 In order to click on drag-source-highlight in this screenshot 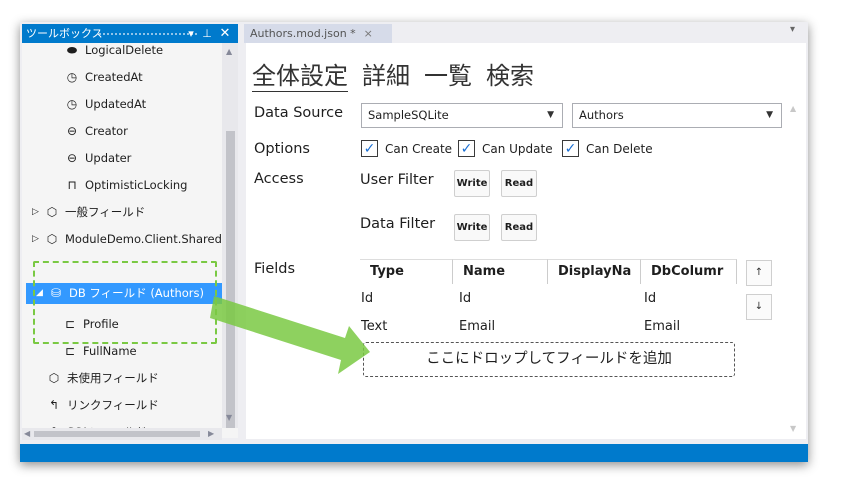, I will do `click(125, 302)`.